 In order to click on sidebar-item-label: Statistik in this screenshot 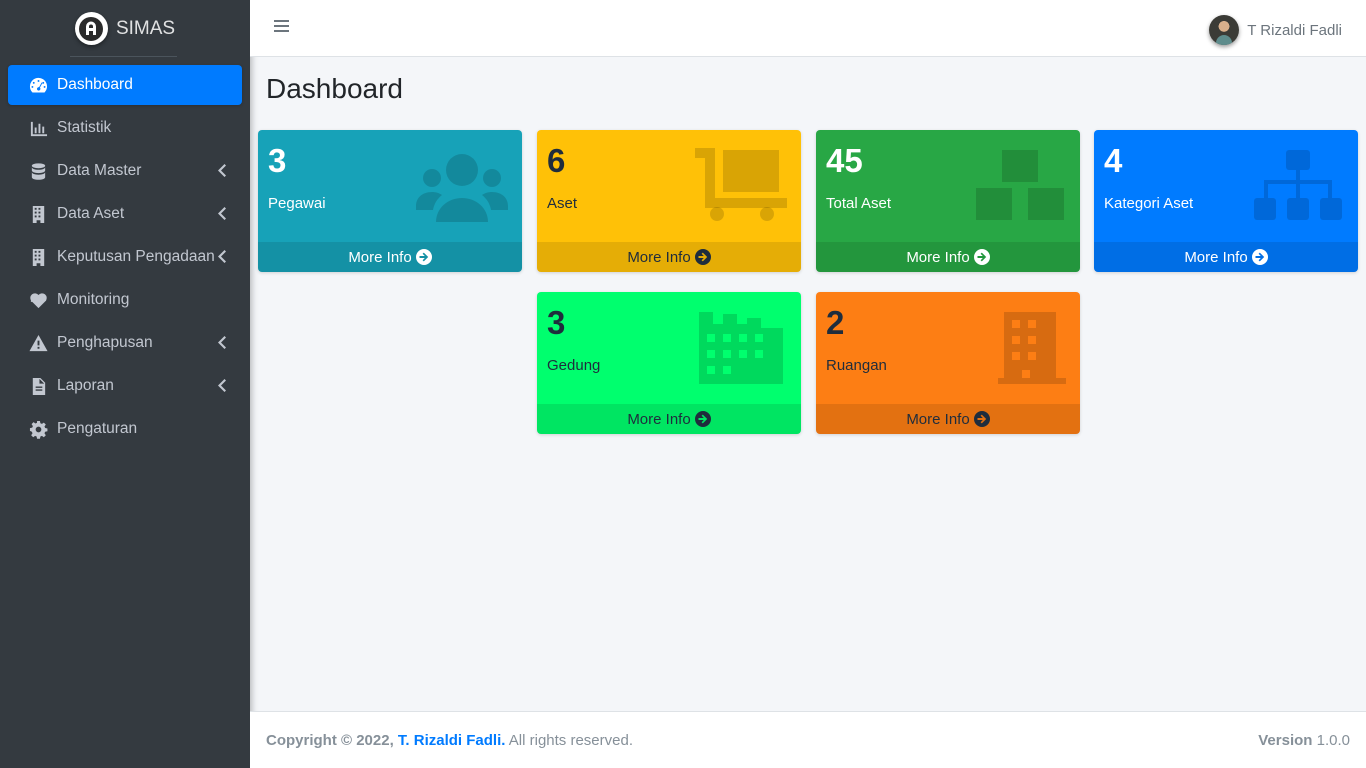, I will do `click(84, 127)`.